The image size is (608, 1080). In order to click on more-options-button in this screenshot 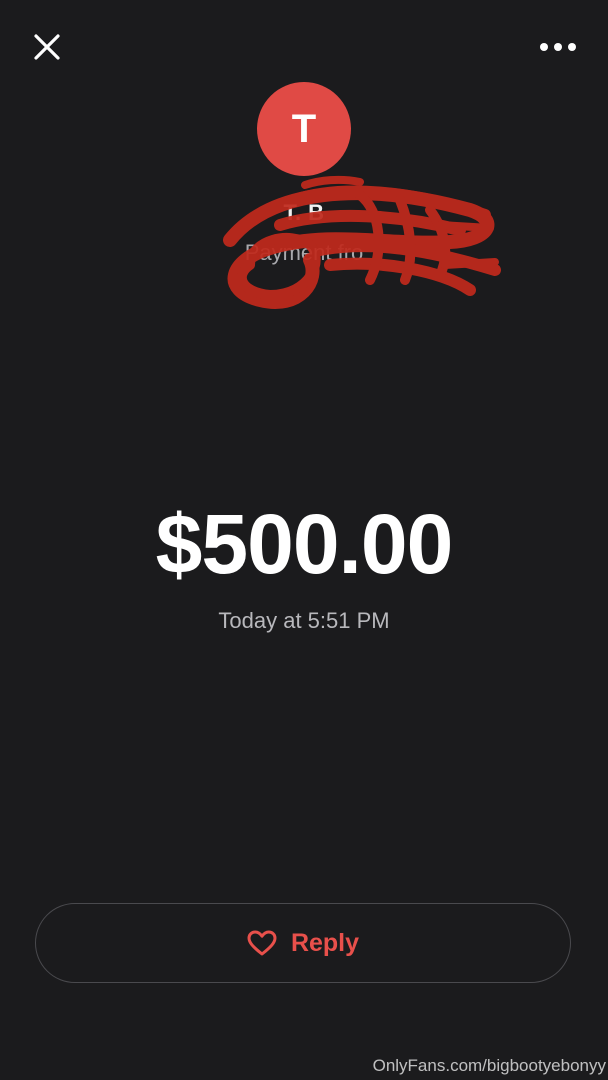, I will do `click(558, 47)`.